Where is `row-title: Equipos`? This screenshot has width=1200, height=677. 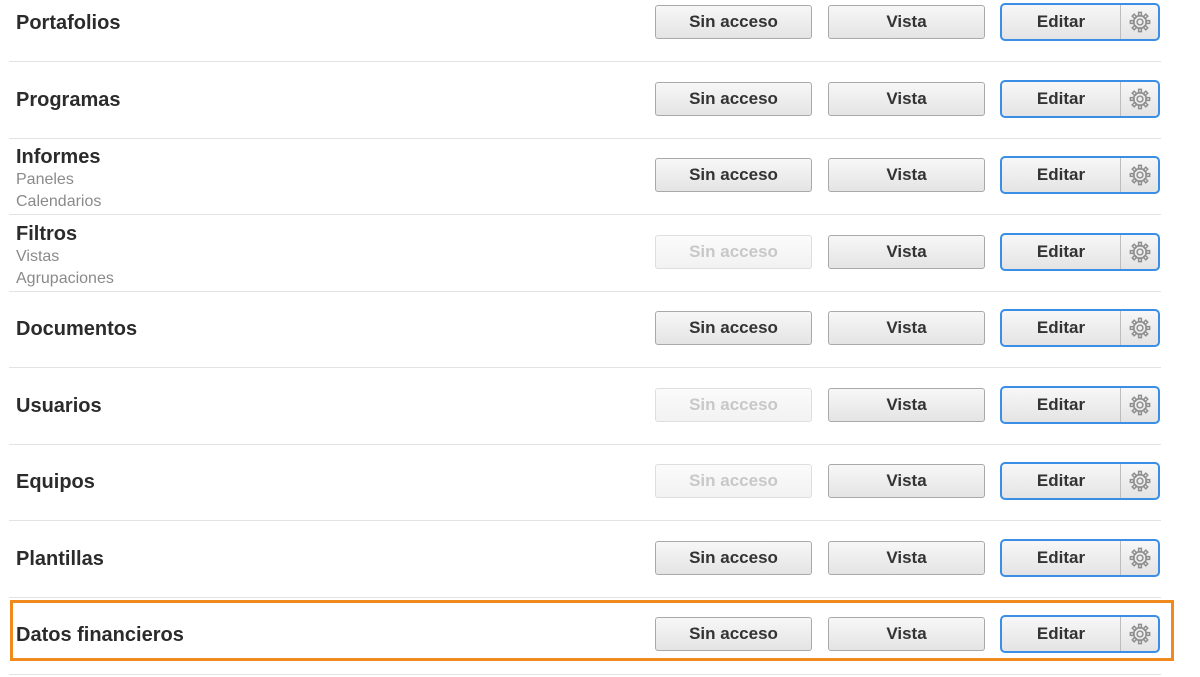 row-title: Equipos is located at coordinates (55, 481).